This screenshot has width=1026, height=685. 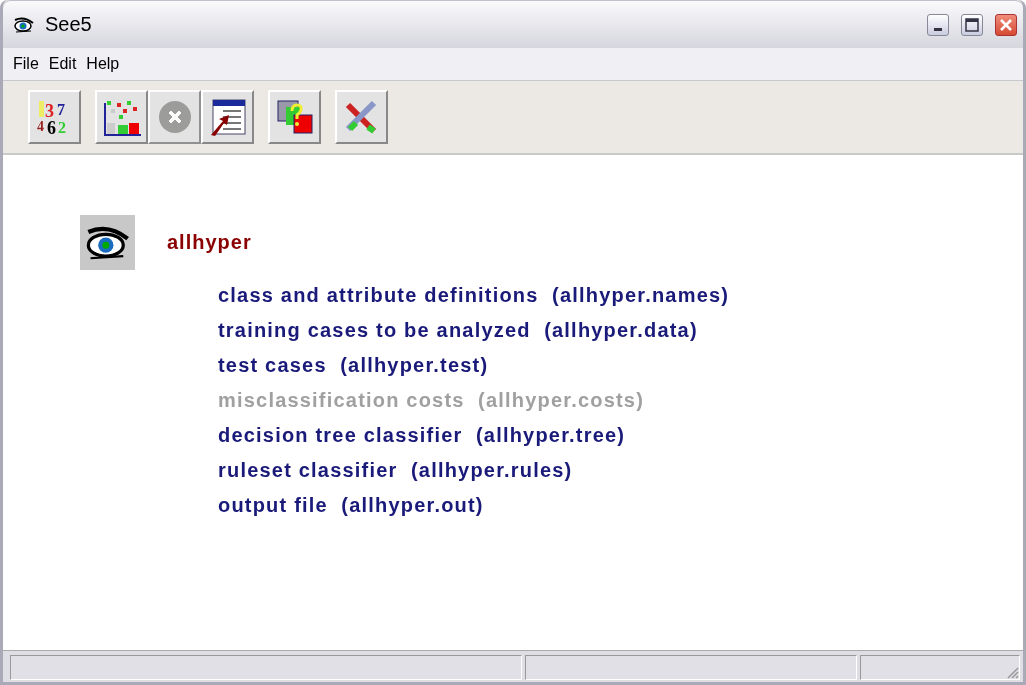 I want to click on minimize-icon, so click(x=938, y=29).